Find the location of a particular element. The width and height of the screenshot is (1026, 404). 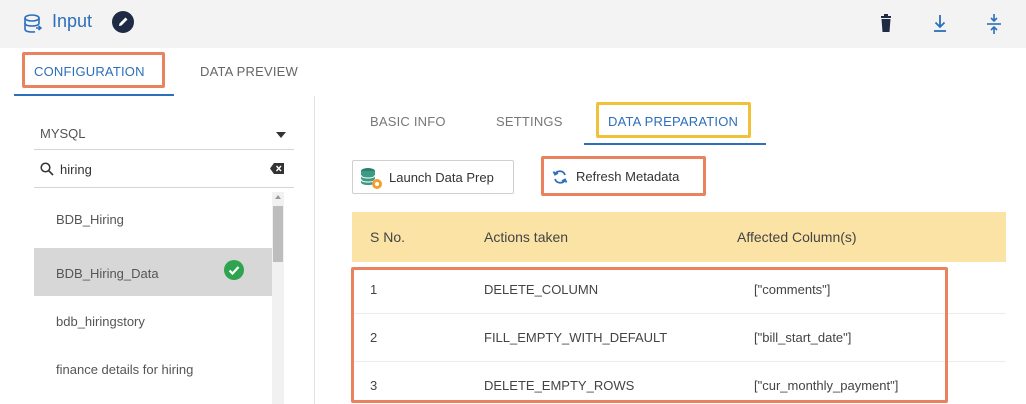

database-type-select: MYSQL is located at coordinates (164, 130).